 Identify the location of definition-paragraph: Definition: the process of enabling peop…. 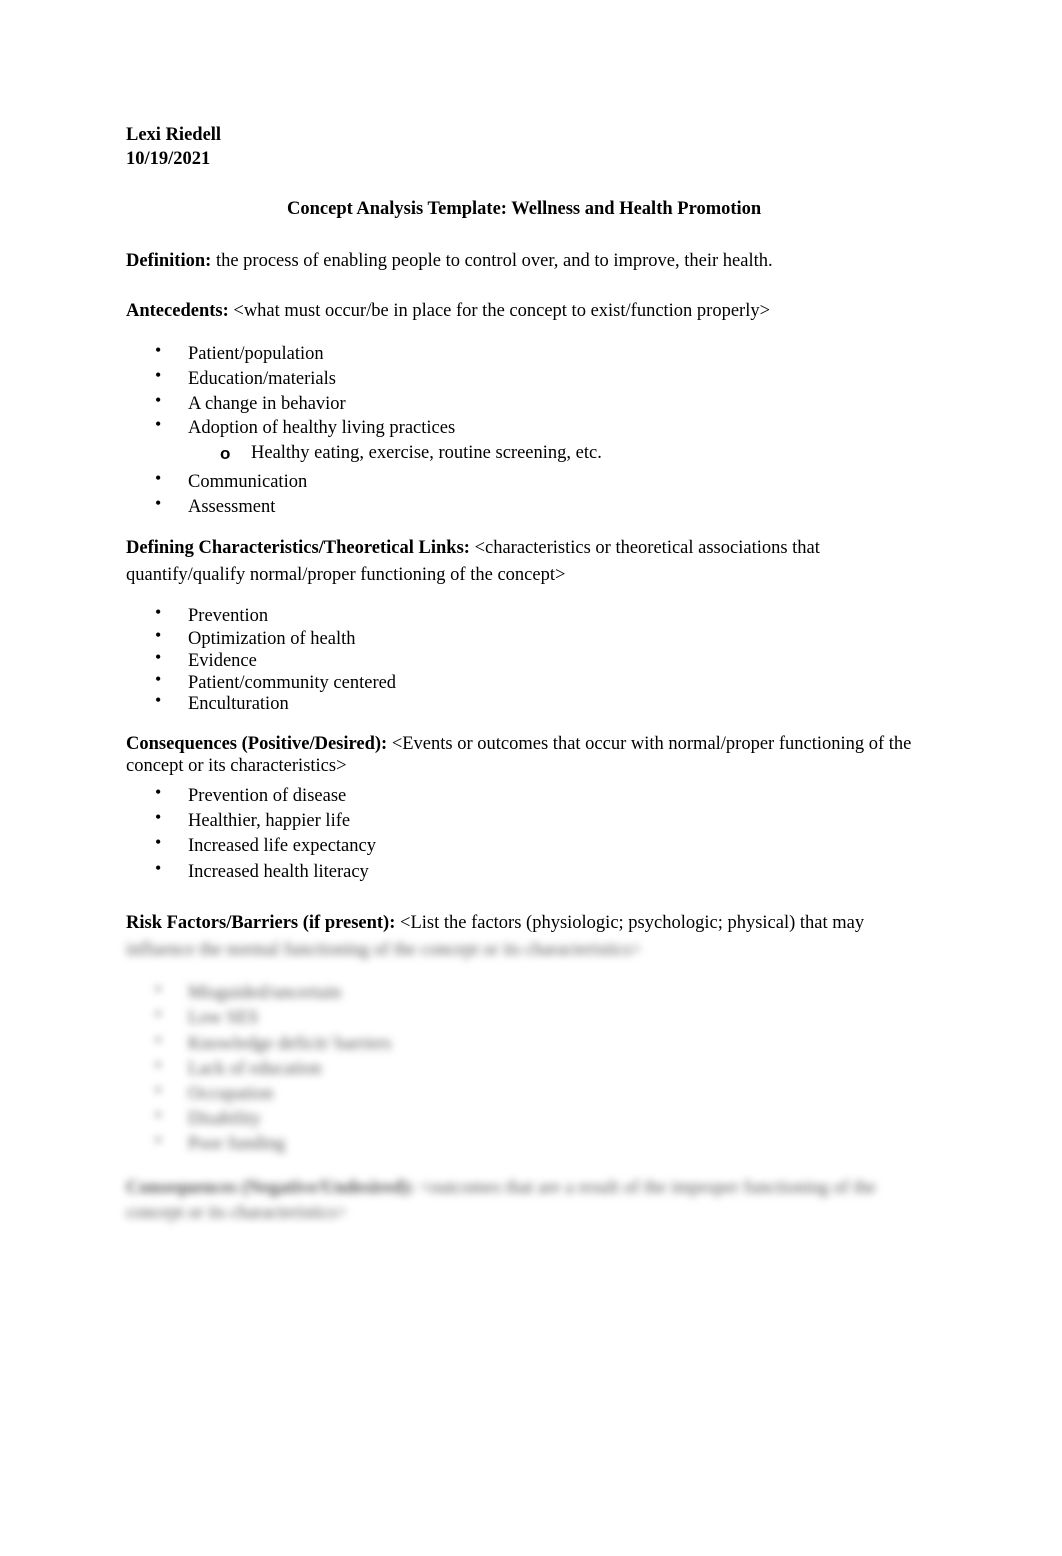
(449, 261).